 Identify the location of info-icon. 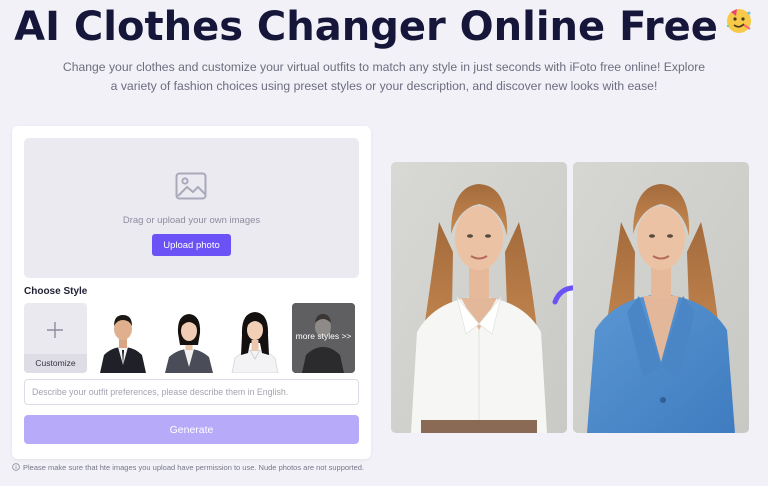
(16, 467).